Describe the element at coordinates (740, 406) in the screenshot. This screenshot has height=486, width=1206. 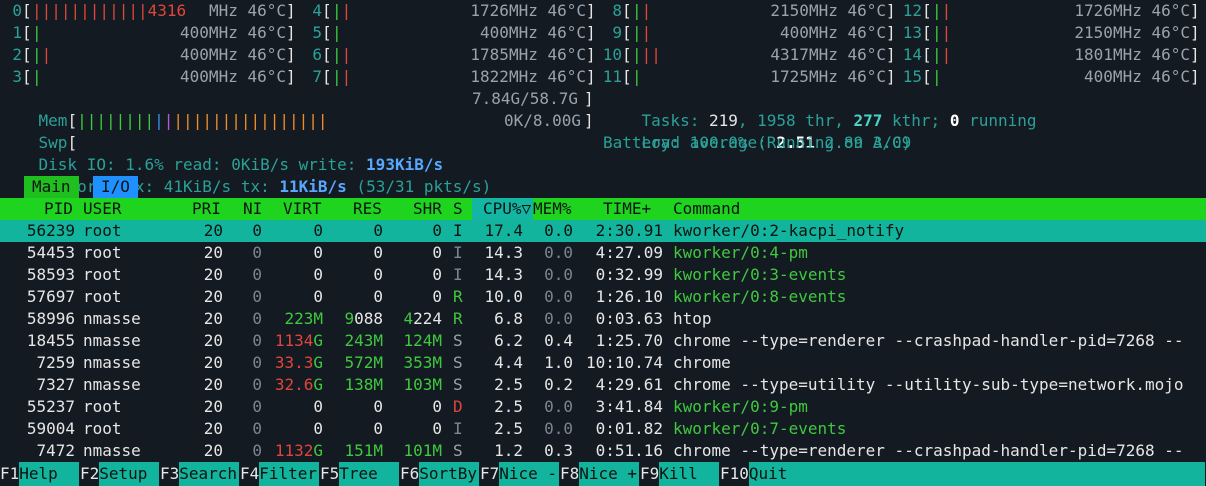
I see `cell-command: kworker/0:9-pm` at that location.